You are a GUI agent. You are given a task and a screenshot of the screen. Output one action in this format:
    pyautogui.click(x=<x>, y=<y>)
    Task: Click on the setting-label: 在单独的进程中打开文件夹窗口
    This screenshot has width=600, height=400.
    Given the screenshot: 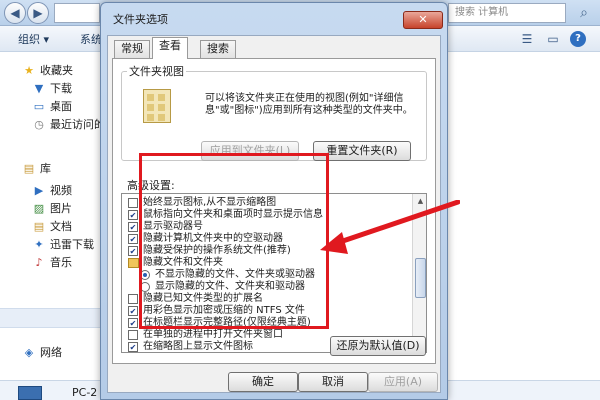 What is the action you would take?
    pyautogui.click(x=213, y=334)
    